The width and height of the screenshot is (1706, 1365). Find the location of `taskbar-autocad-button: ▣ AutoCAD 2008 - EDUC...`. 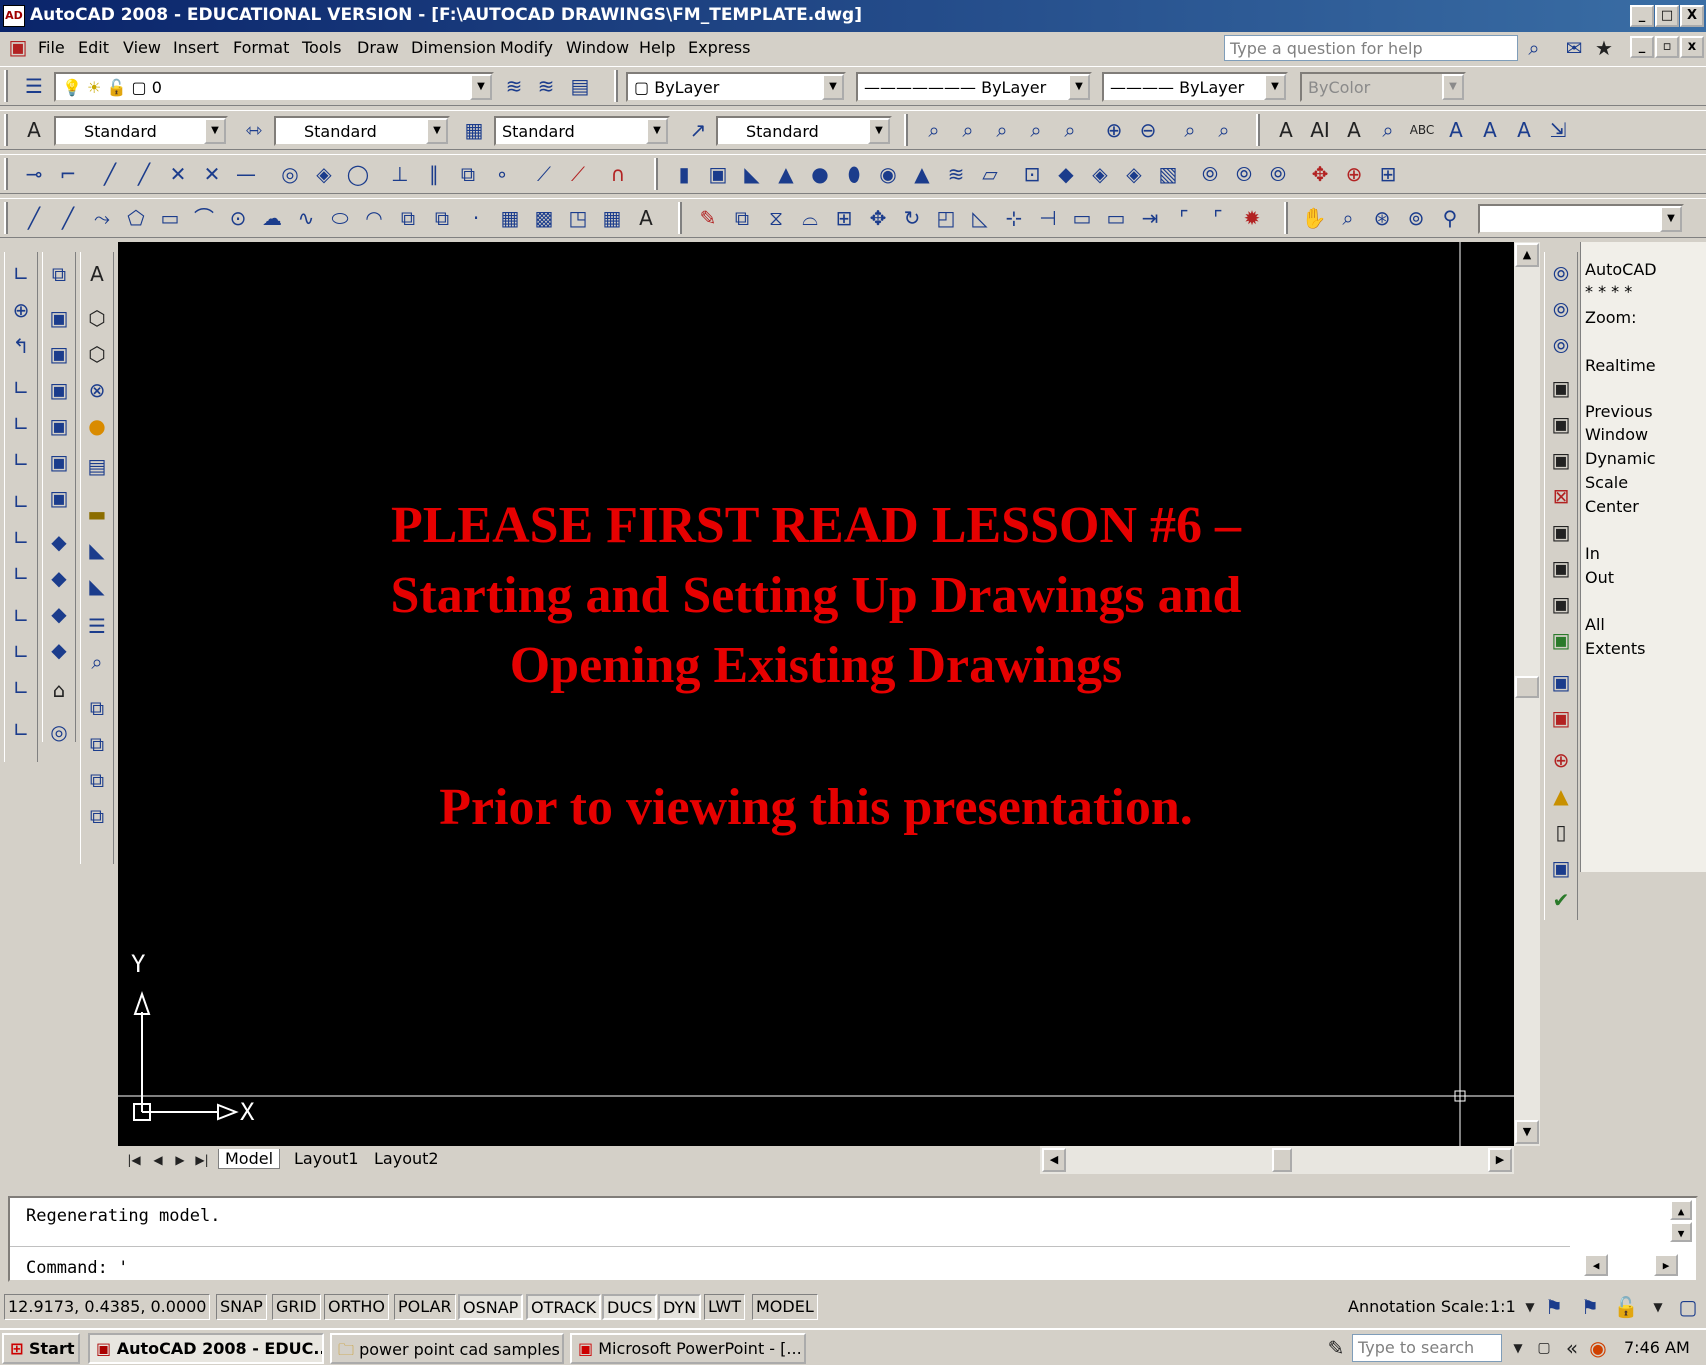

taskbar-autocad-button: ▣ AutoCAD 2008 - EDUC... is located at coordinates (206, 1348).